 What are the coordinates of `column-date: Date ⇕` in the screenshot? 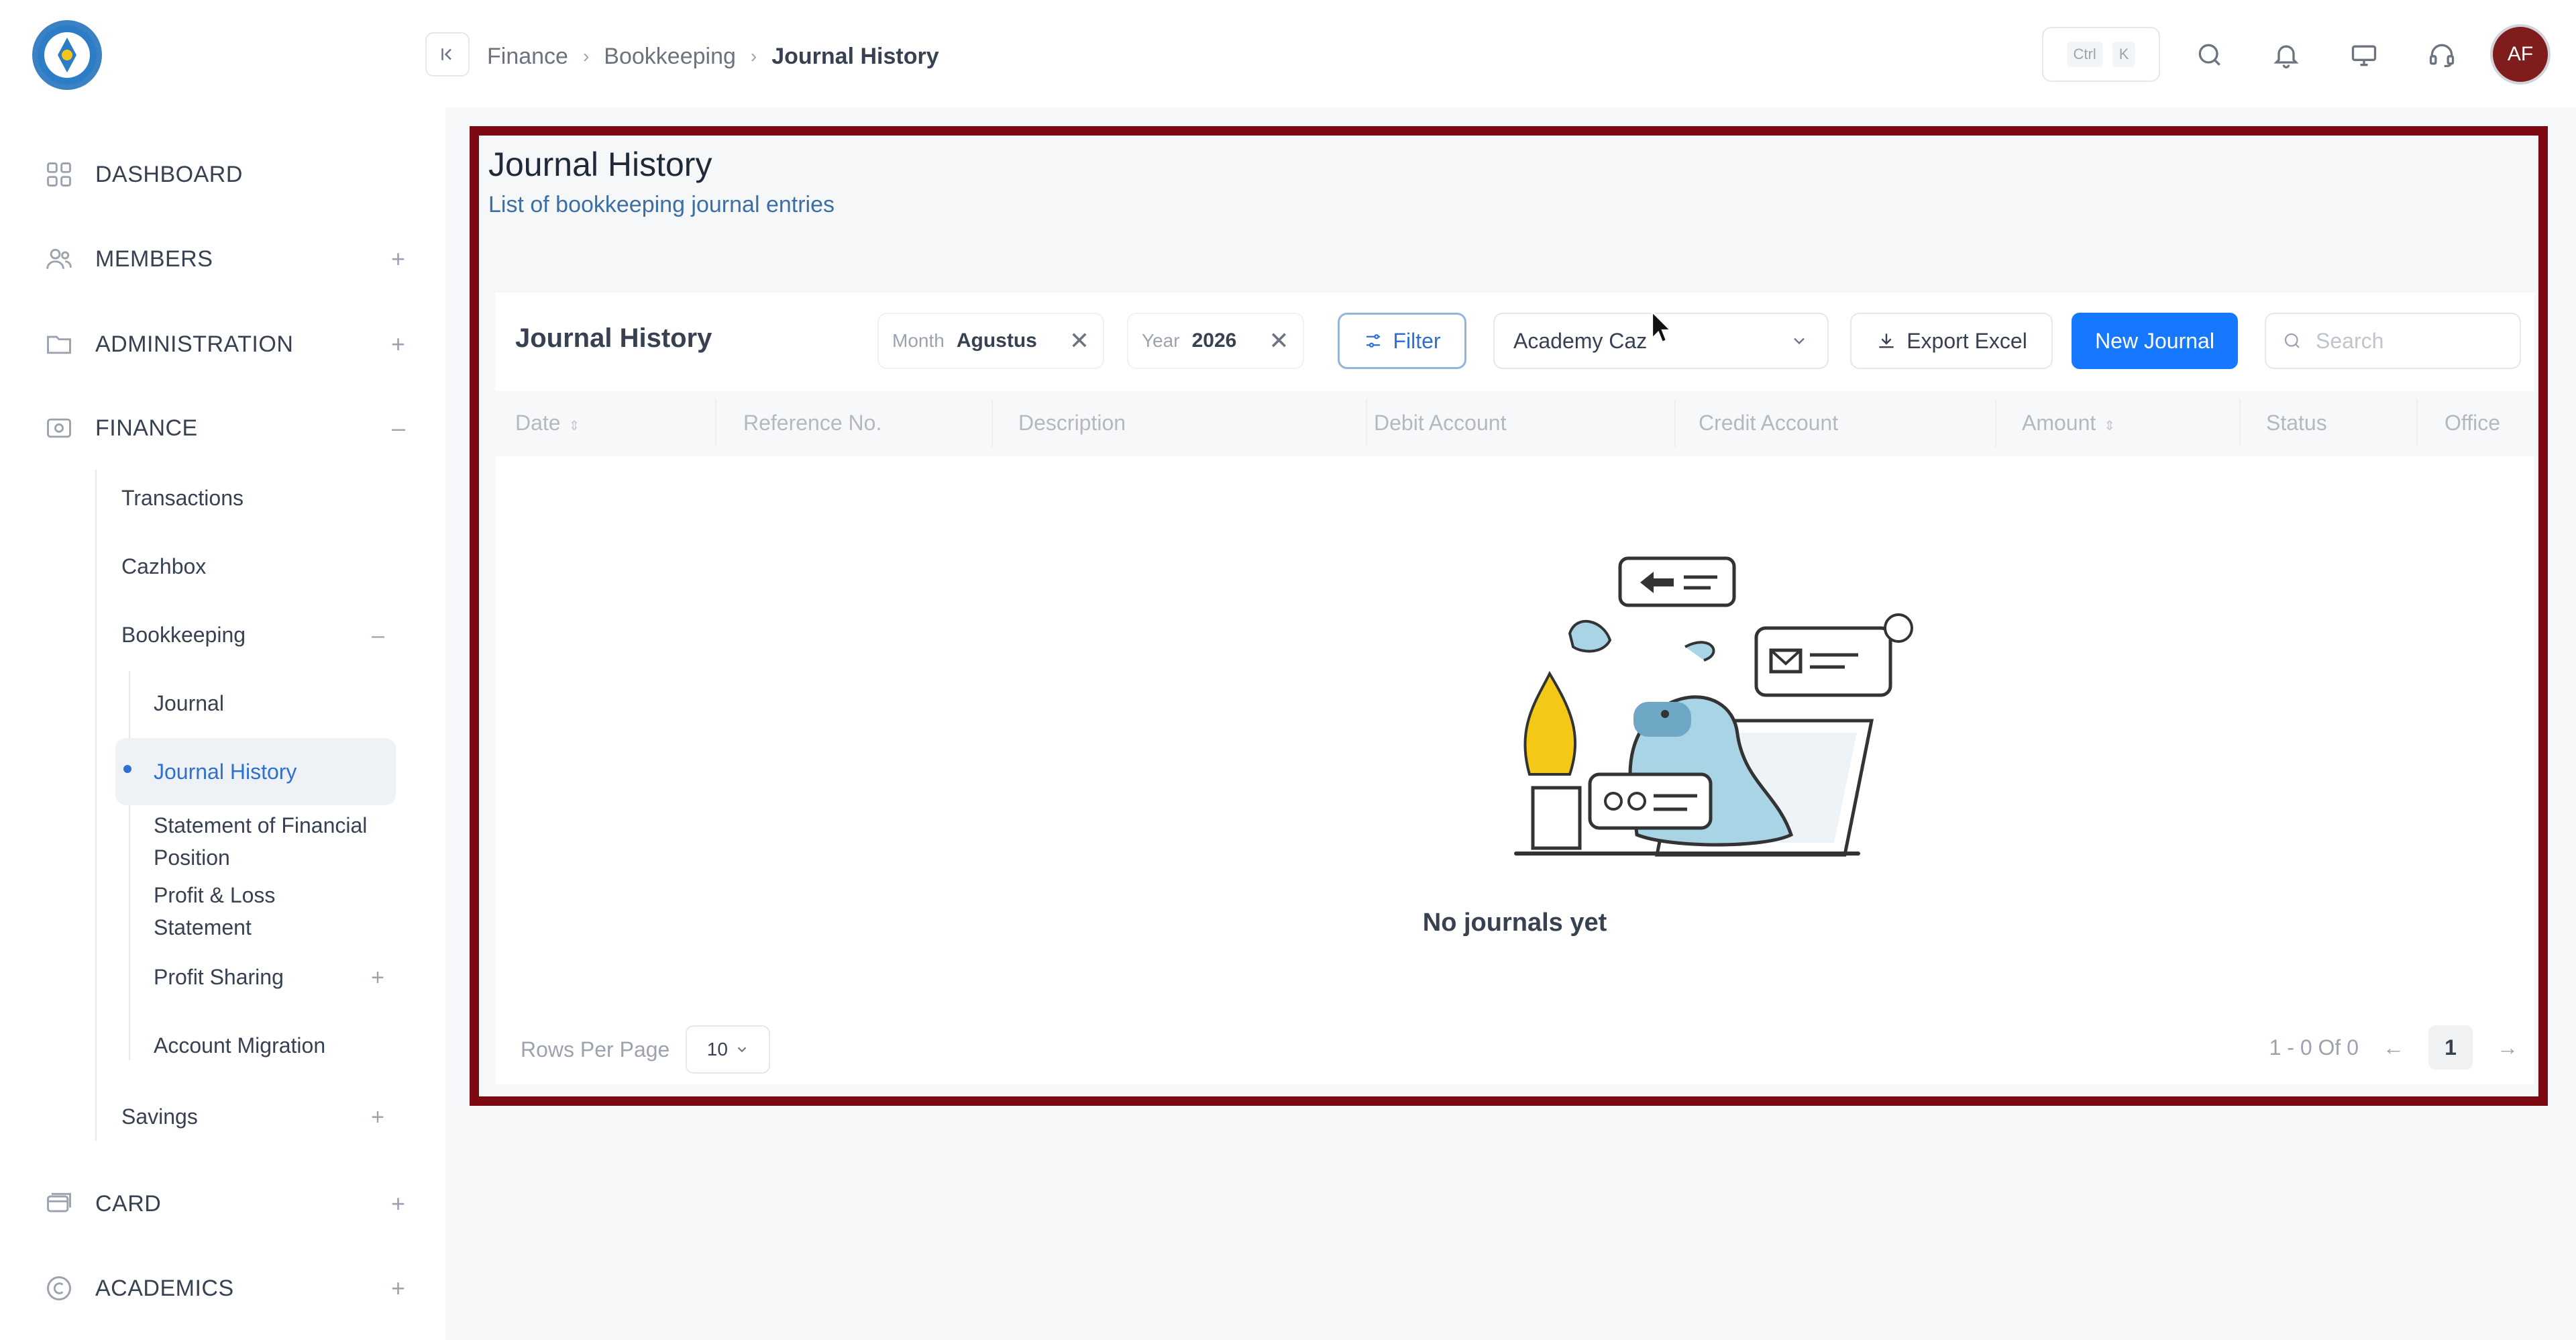 It's located at (547, 423).